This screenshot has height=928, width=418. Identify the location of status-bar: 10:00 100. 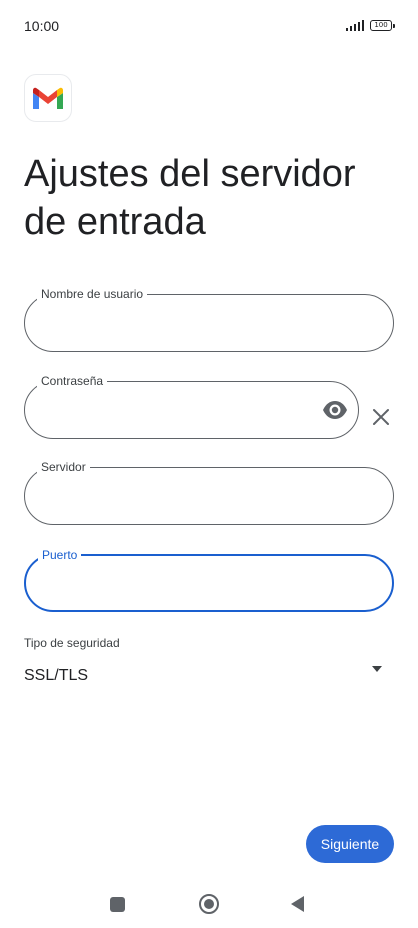
(209, 26).